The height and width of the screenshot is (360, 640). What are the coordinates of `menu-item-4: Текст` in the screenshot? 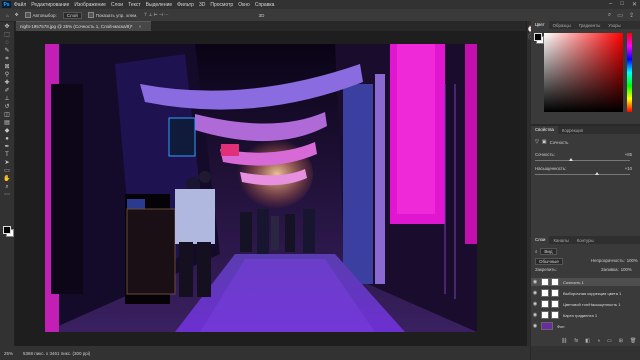 It's located at (134, 5).